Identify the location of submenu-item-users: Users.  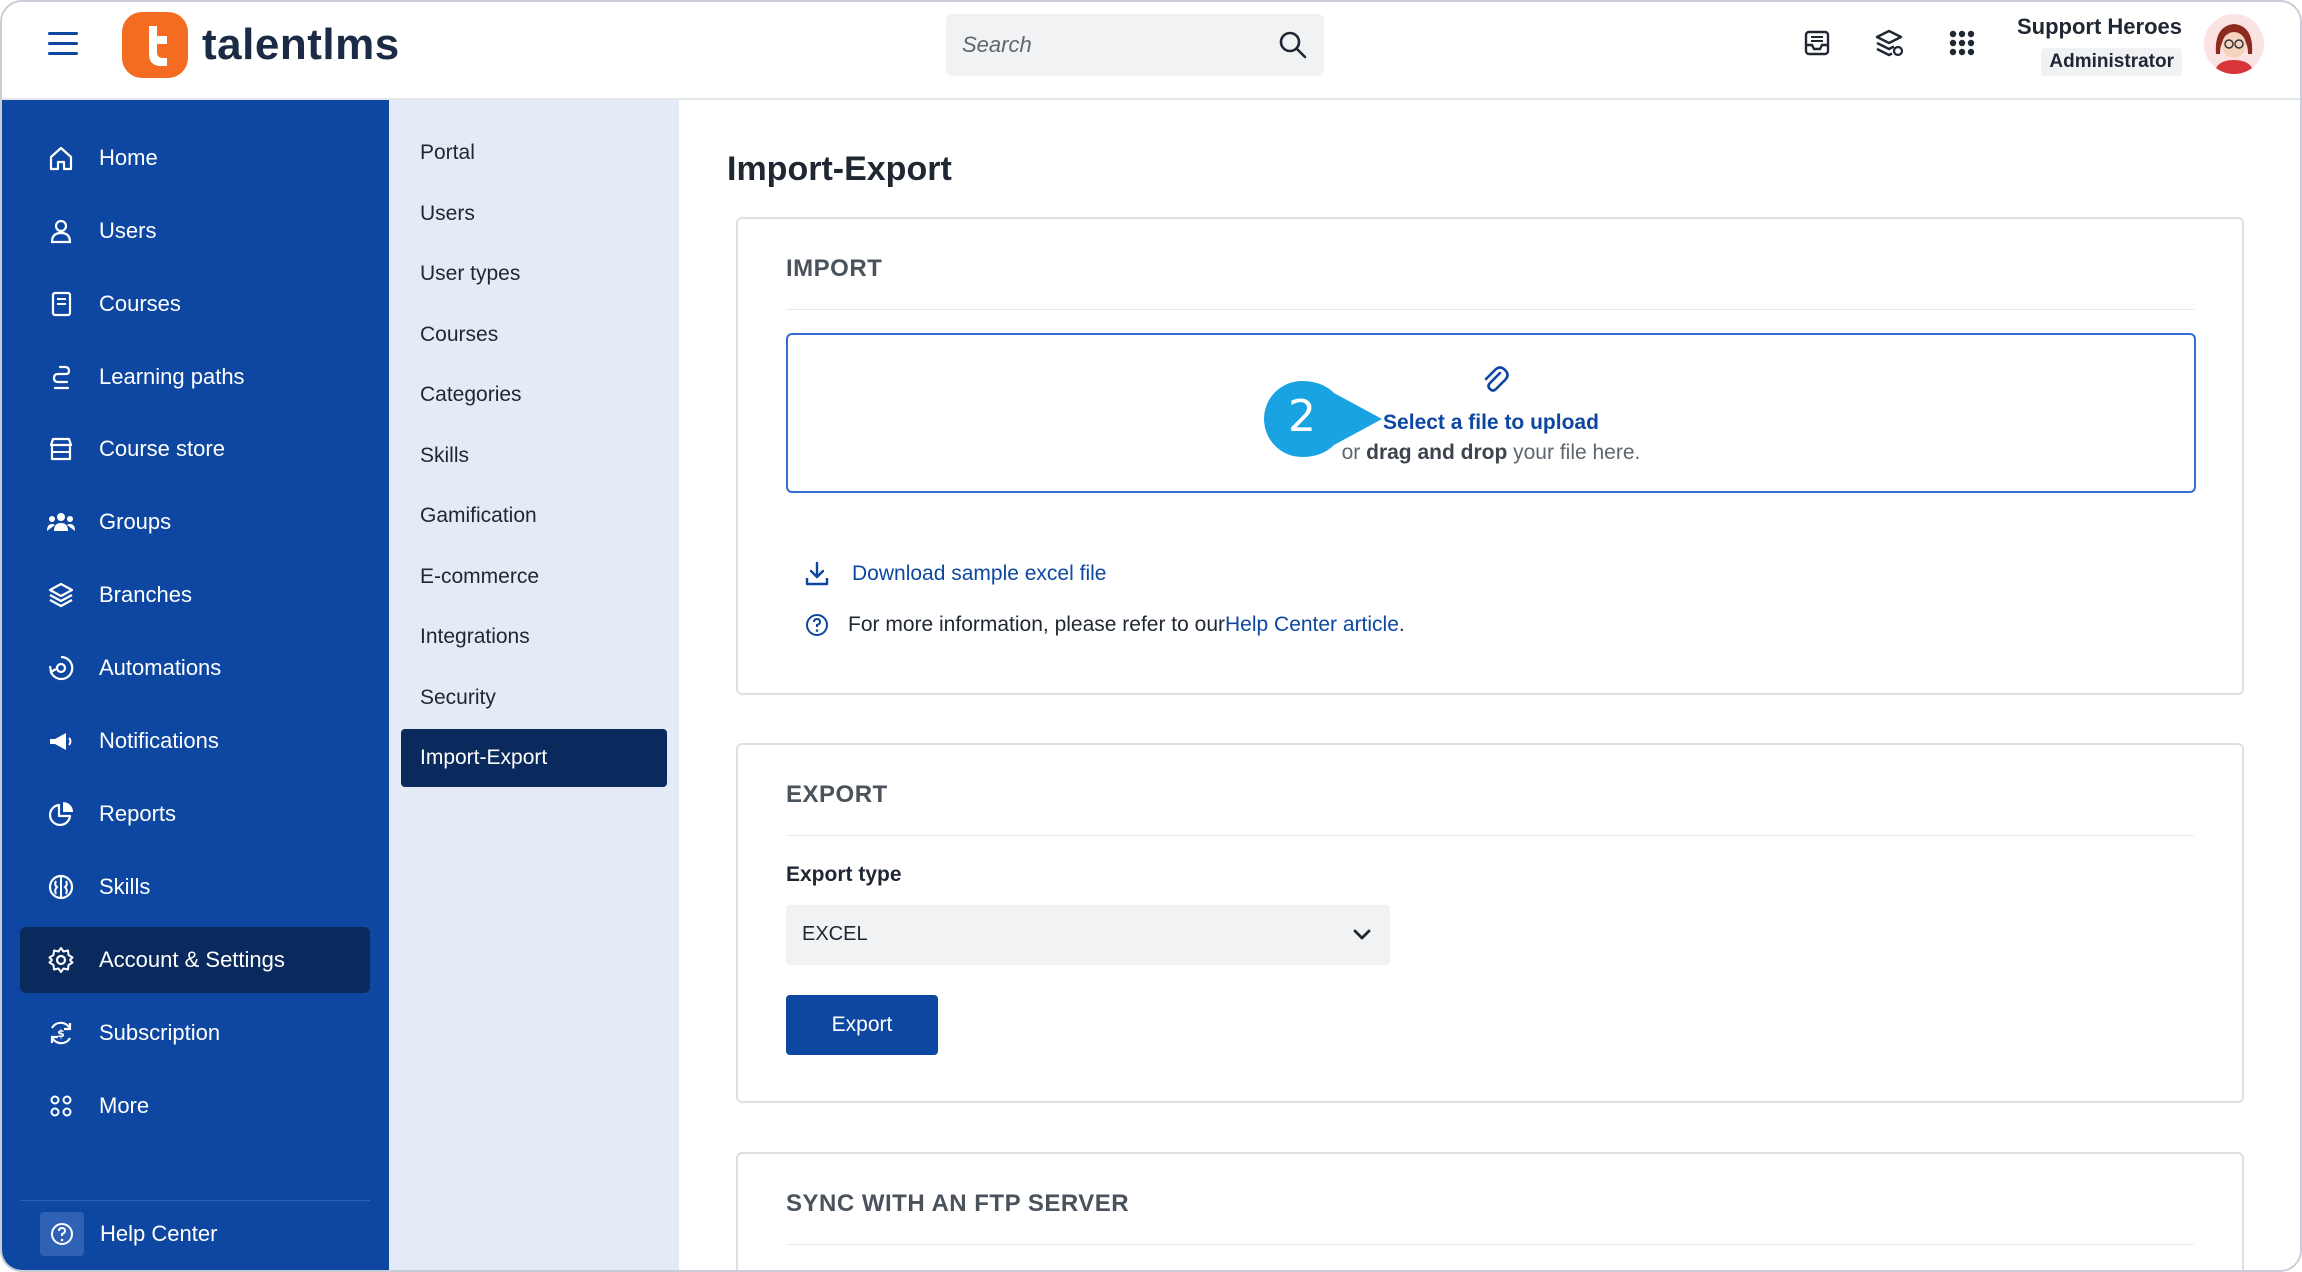
(534, 214).